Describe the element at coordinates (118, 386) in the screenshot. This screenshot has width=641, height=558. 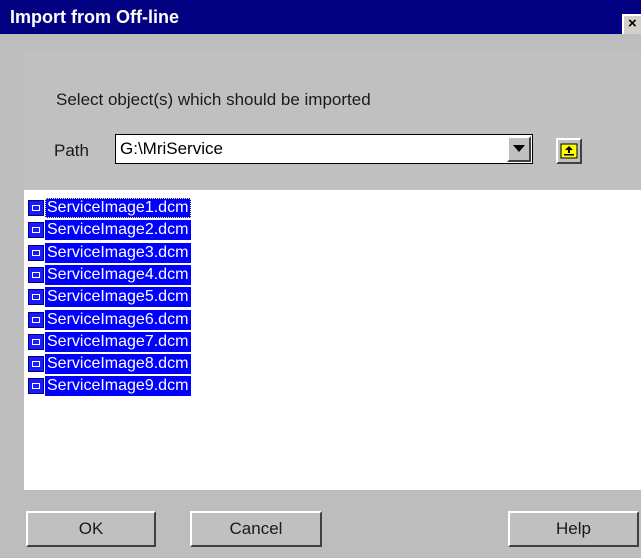
I see `file-name: ServiceImage9.dcm` at that location.